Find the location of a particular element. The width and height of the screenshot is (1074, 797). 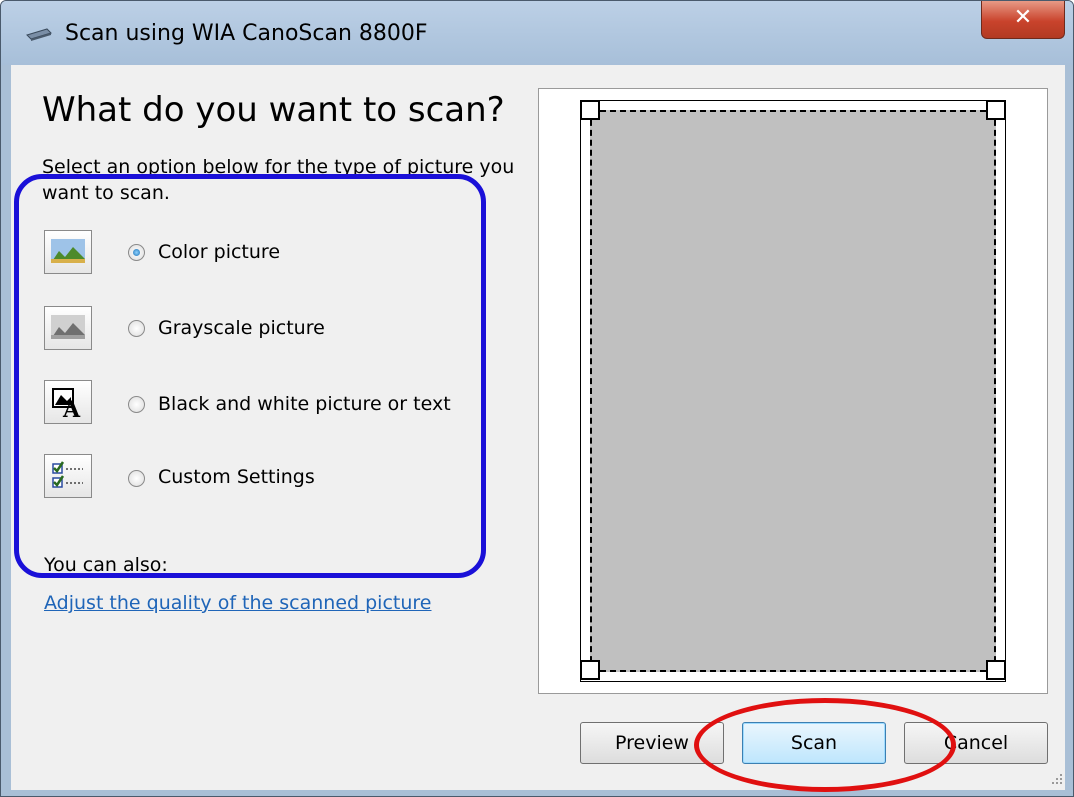

cancel-button: Cancel is located at coordinates (976, 743).